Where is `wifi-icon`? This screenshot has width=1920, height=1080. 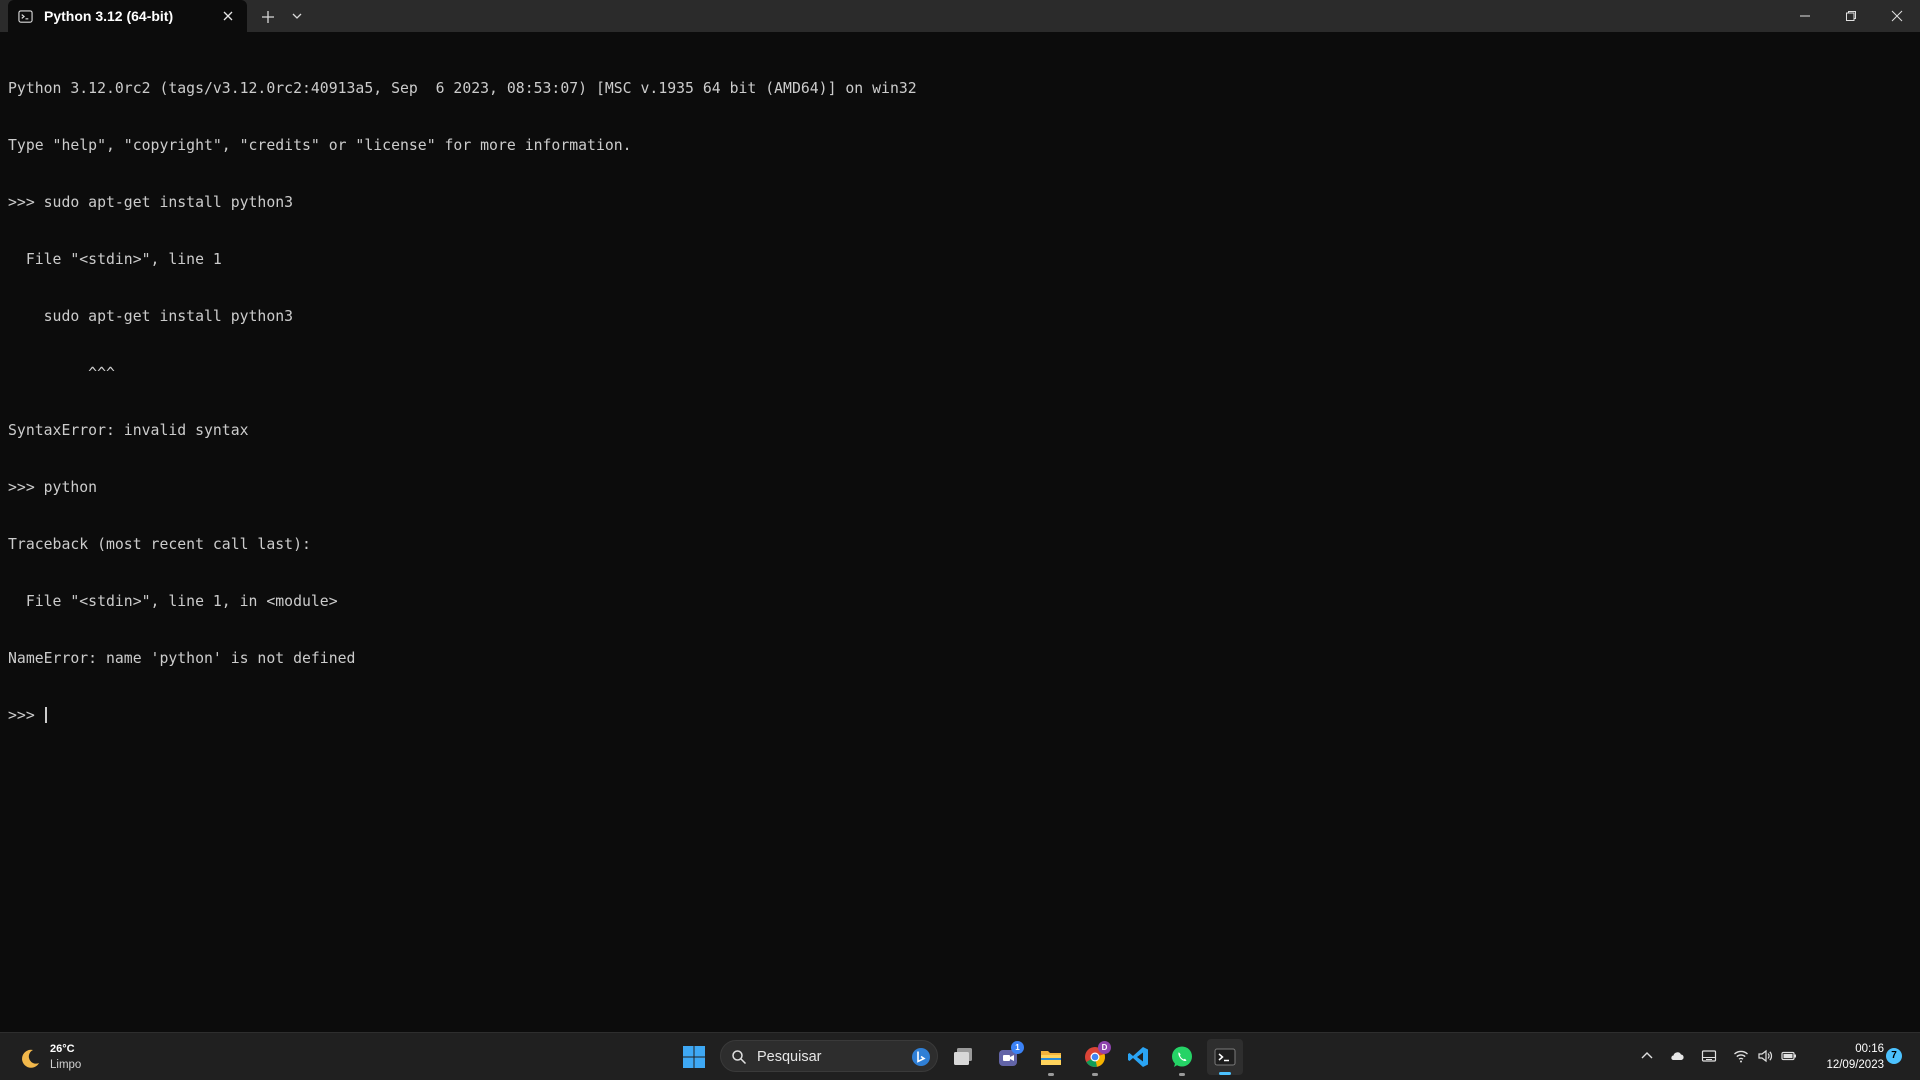
wifi-icon is located at coordinates (1741, 1056).